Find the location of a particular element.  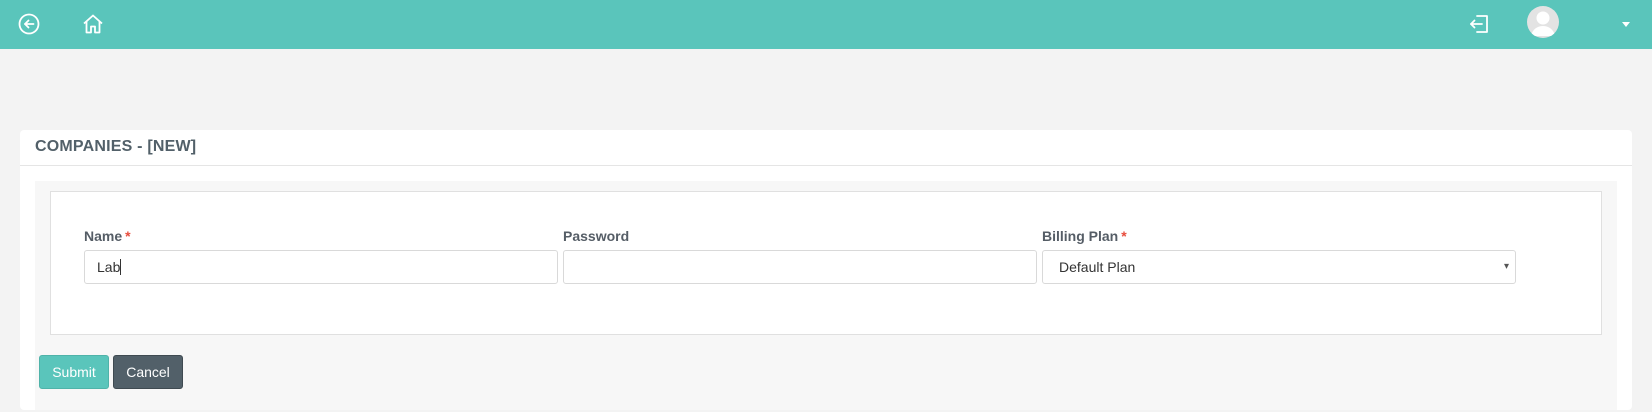

submit-button: Submit is located at coordinates (74, 372).